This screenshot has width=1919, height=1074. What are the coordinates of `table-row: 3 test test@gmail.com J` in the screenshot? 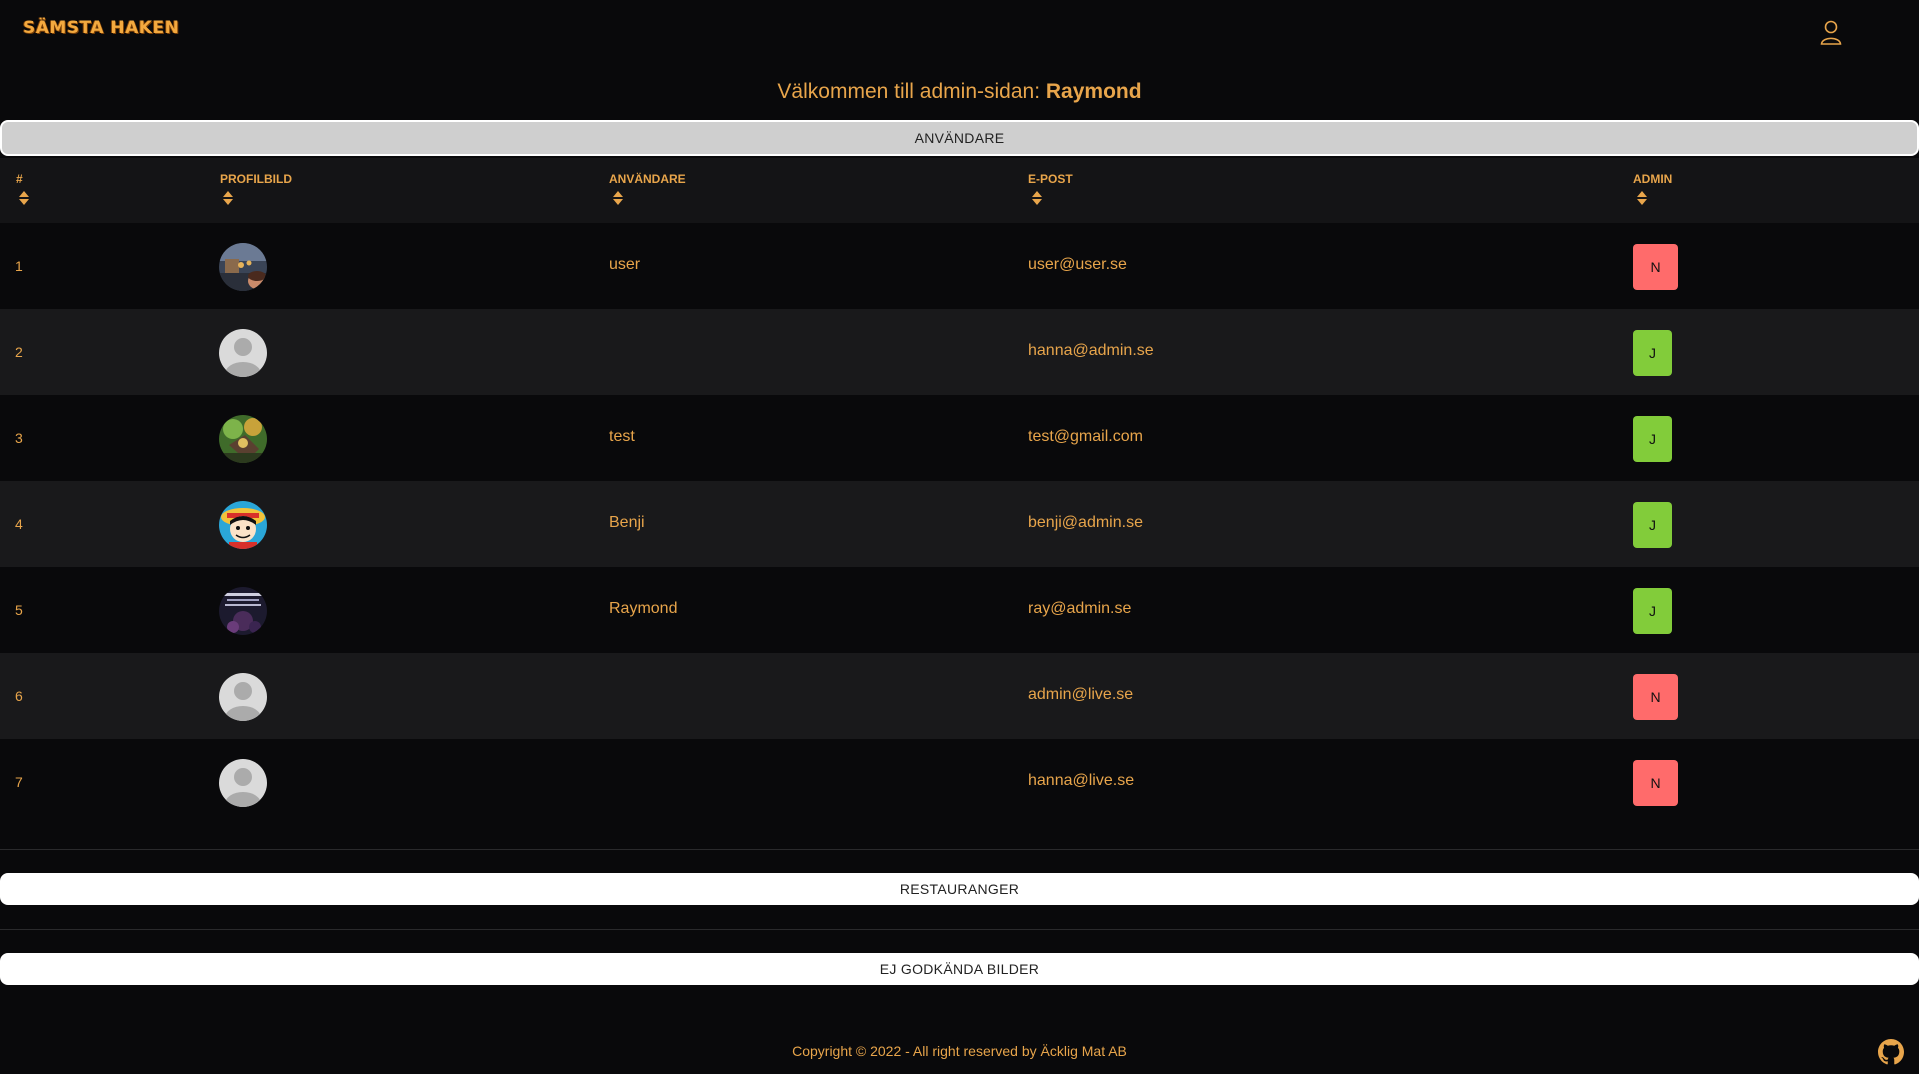 It's located at (959, 438).